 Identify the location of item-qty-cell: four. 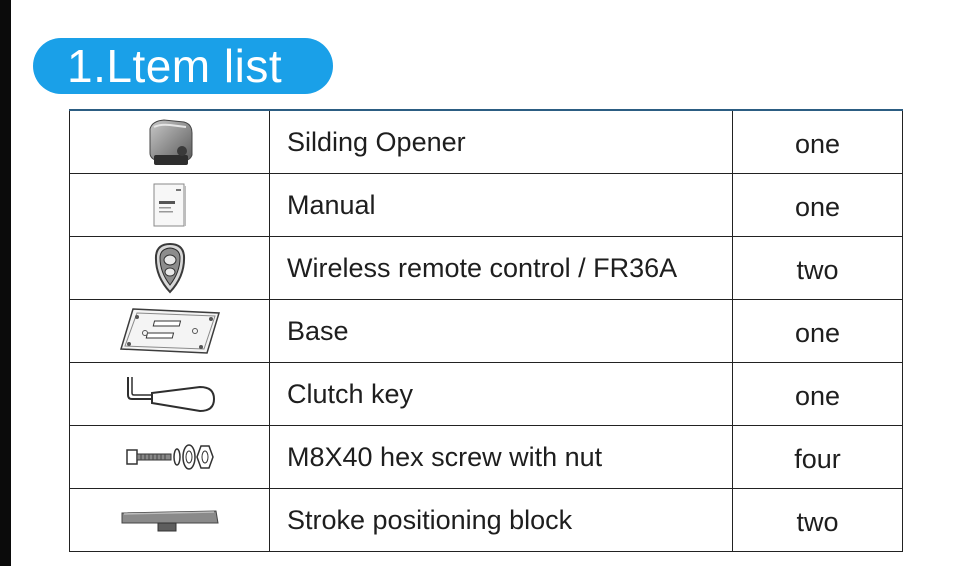
(817, 457).